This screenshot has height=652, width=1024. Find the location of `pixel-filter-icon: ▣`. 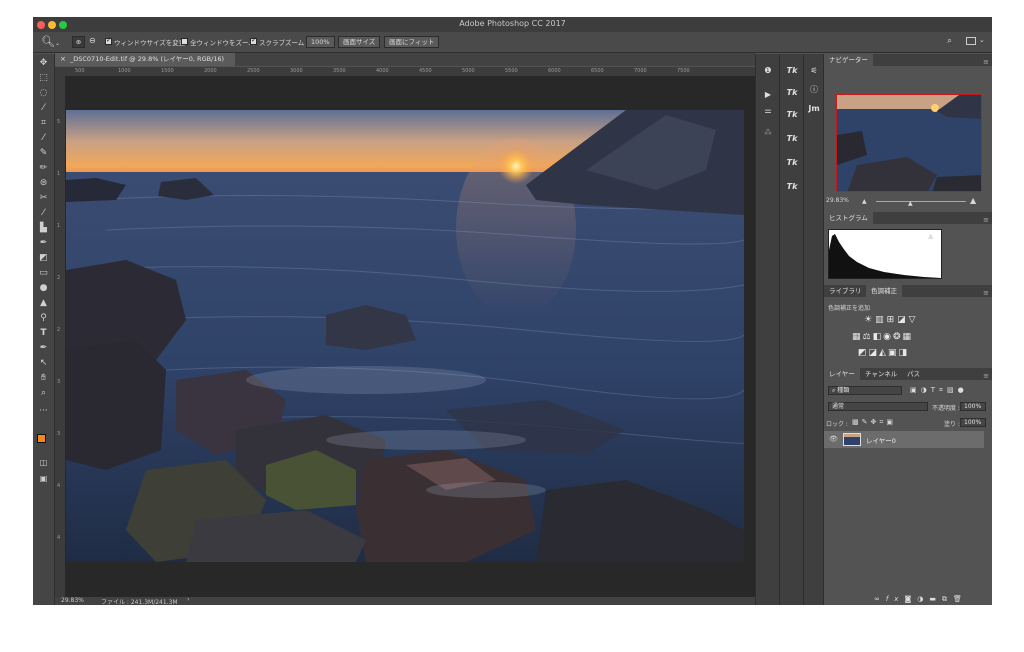

pixel-filter-icon: ▣ is located at coordinates (915, 390).